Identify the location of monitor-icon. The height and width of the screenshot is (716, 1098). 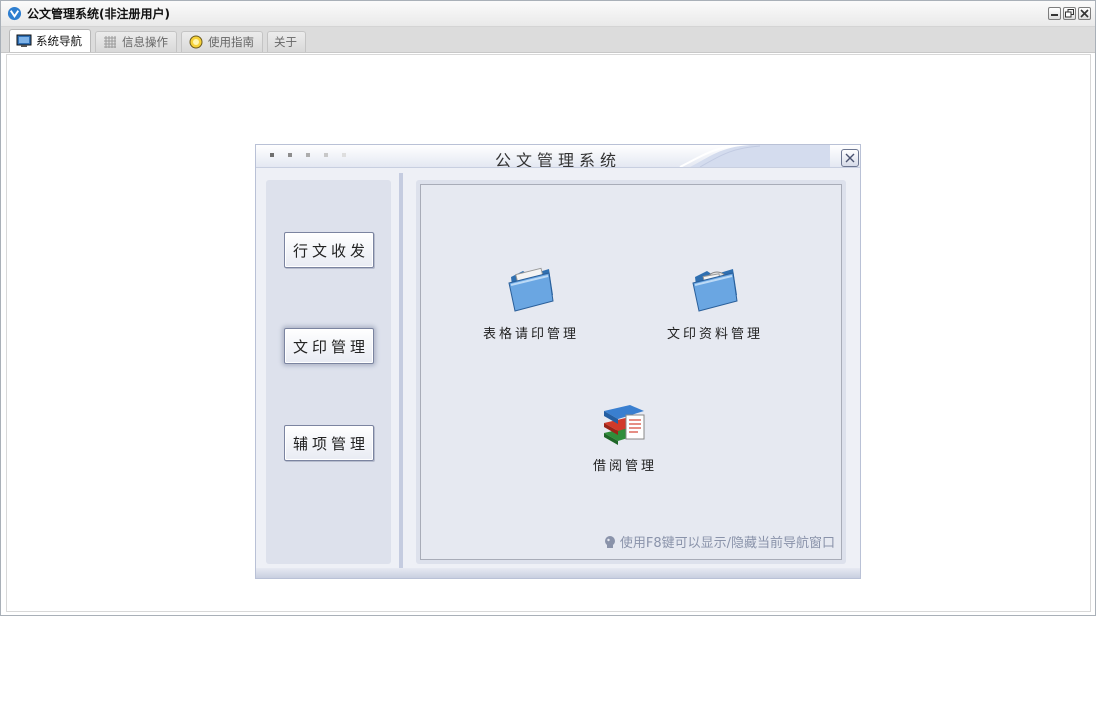
(24, 40).